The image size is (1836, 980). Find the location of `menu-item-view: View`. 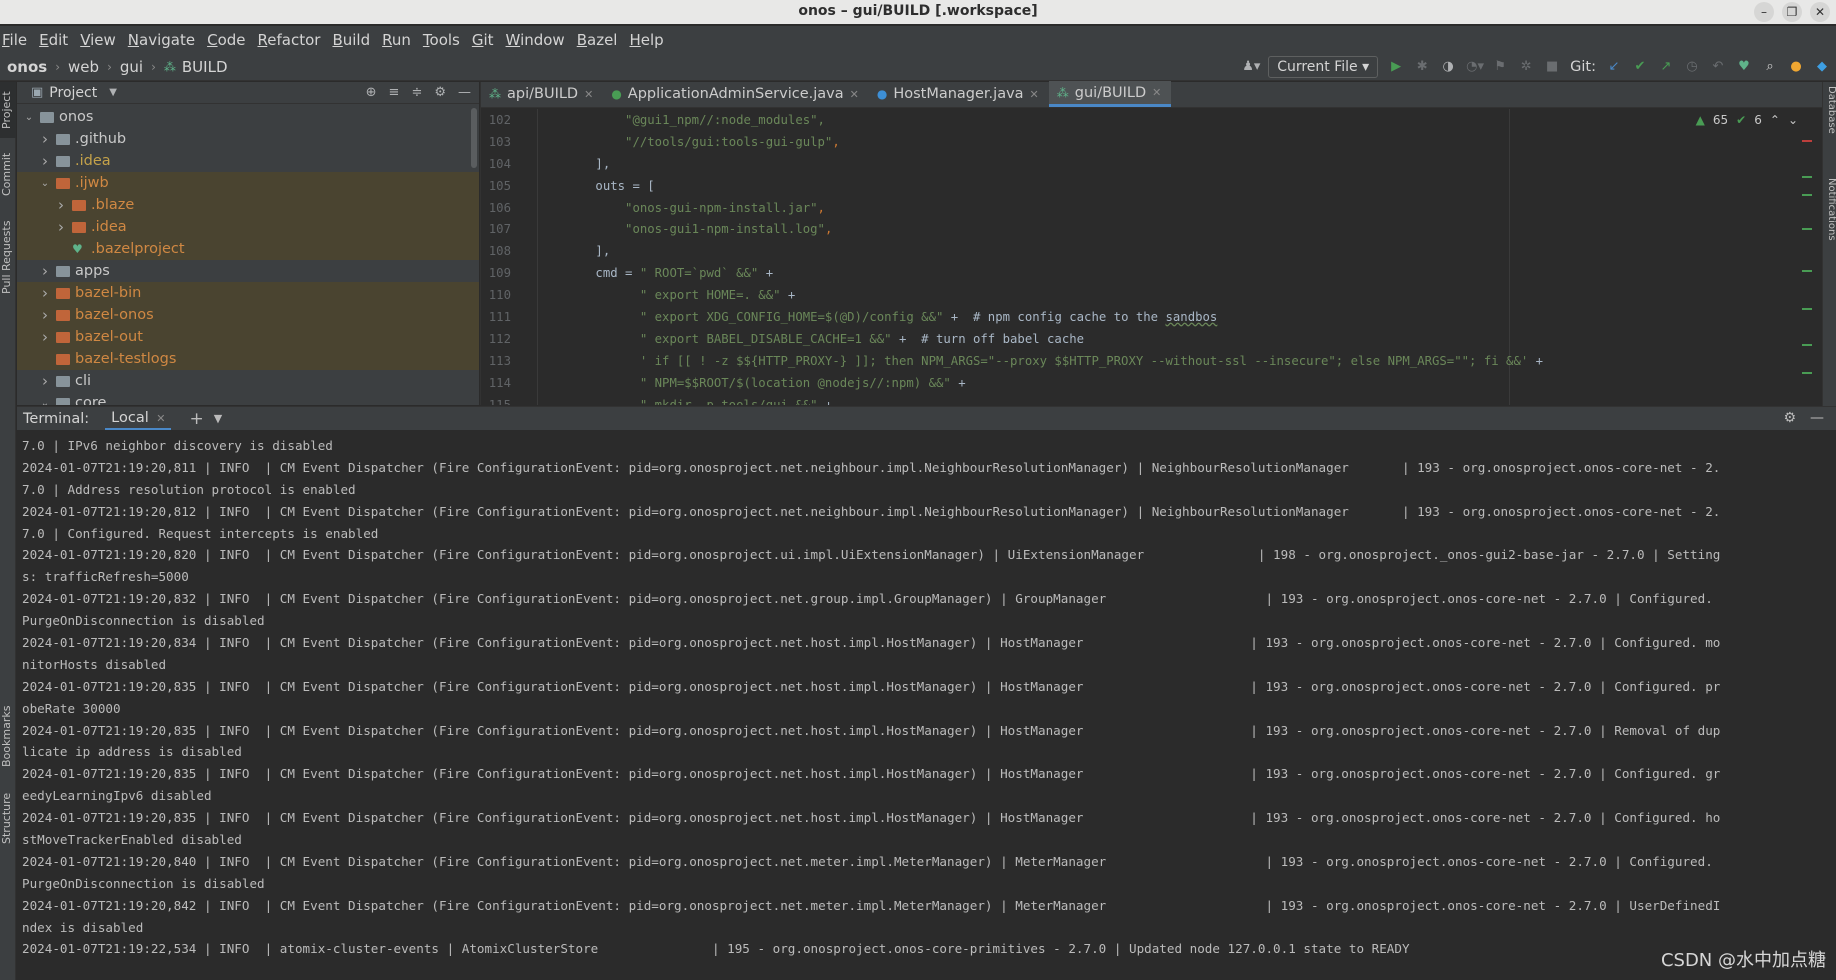

menu-item-view: View is located at coordinates (101, 40).